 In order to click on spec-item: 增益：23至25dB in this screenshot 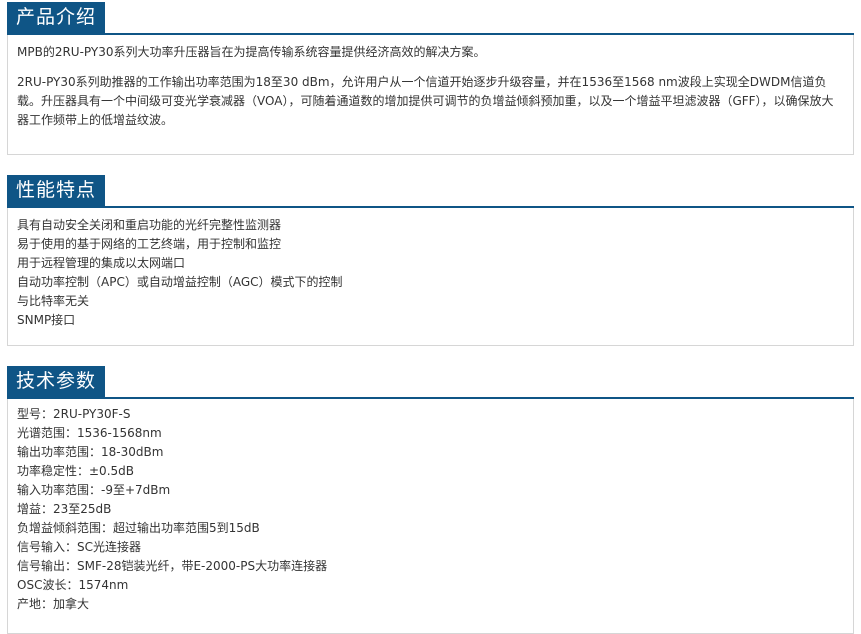, I will do `click(64, 509)`.